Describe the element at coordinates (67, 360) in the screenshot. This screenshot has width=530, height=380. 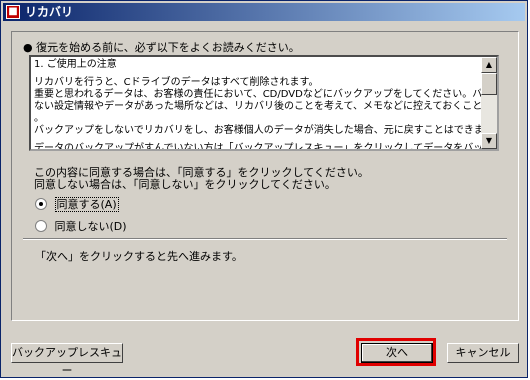
I see `backup-rescue-button: バックアップレスキュー` at that location.